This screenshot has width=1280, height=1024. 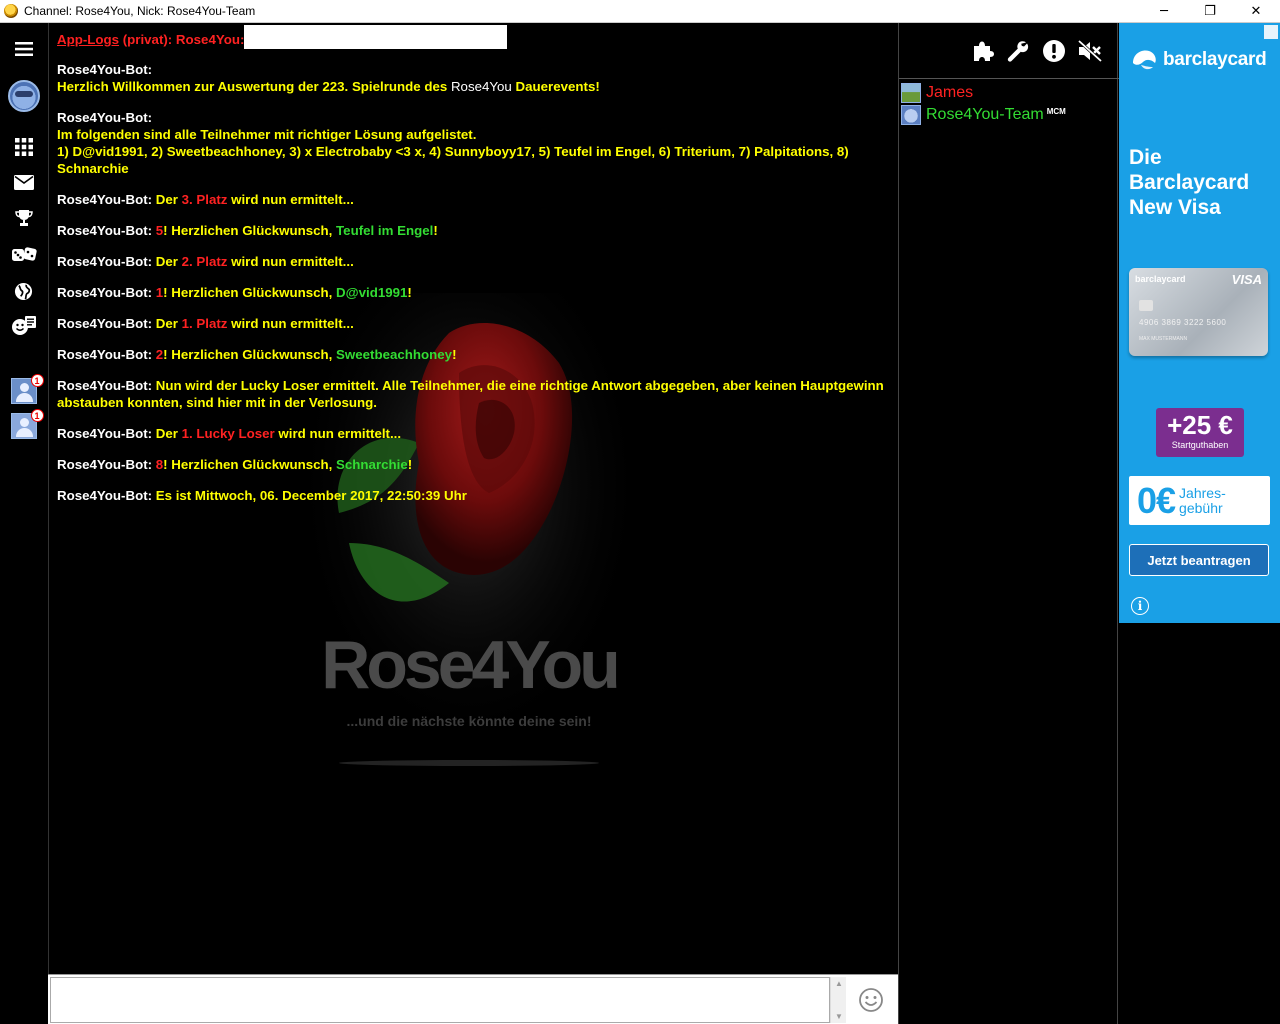 I want to click on trophy-icon, so click(x=23, y=218).